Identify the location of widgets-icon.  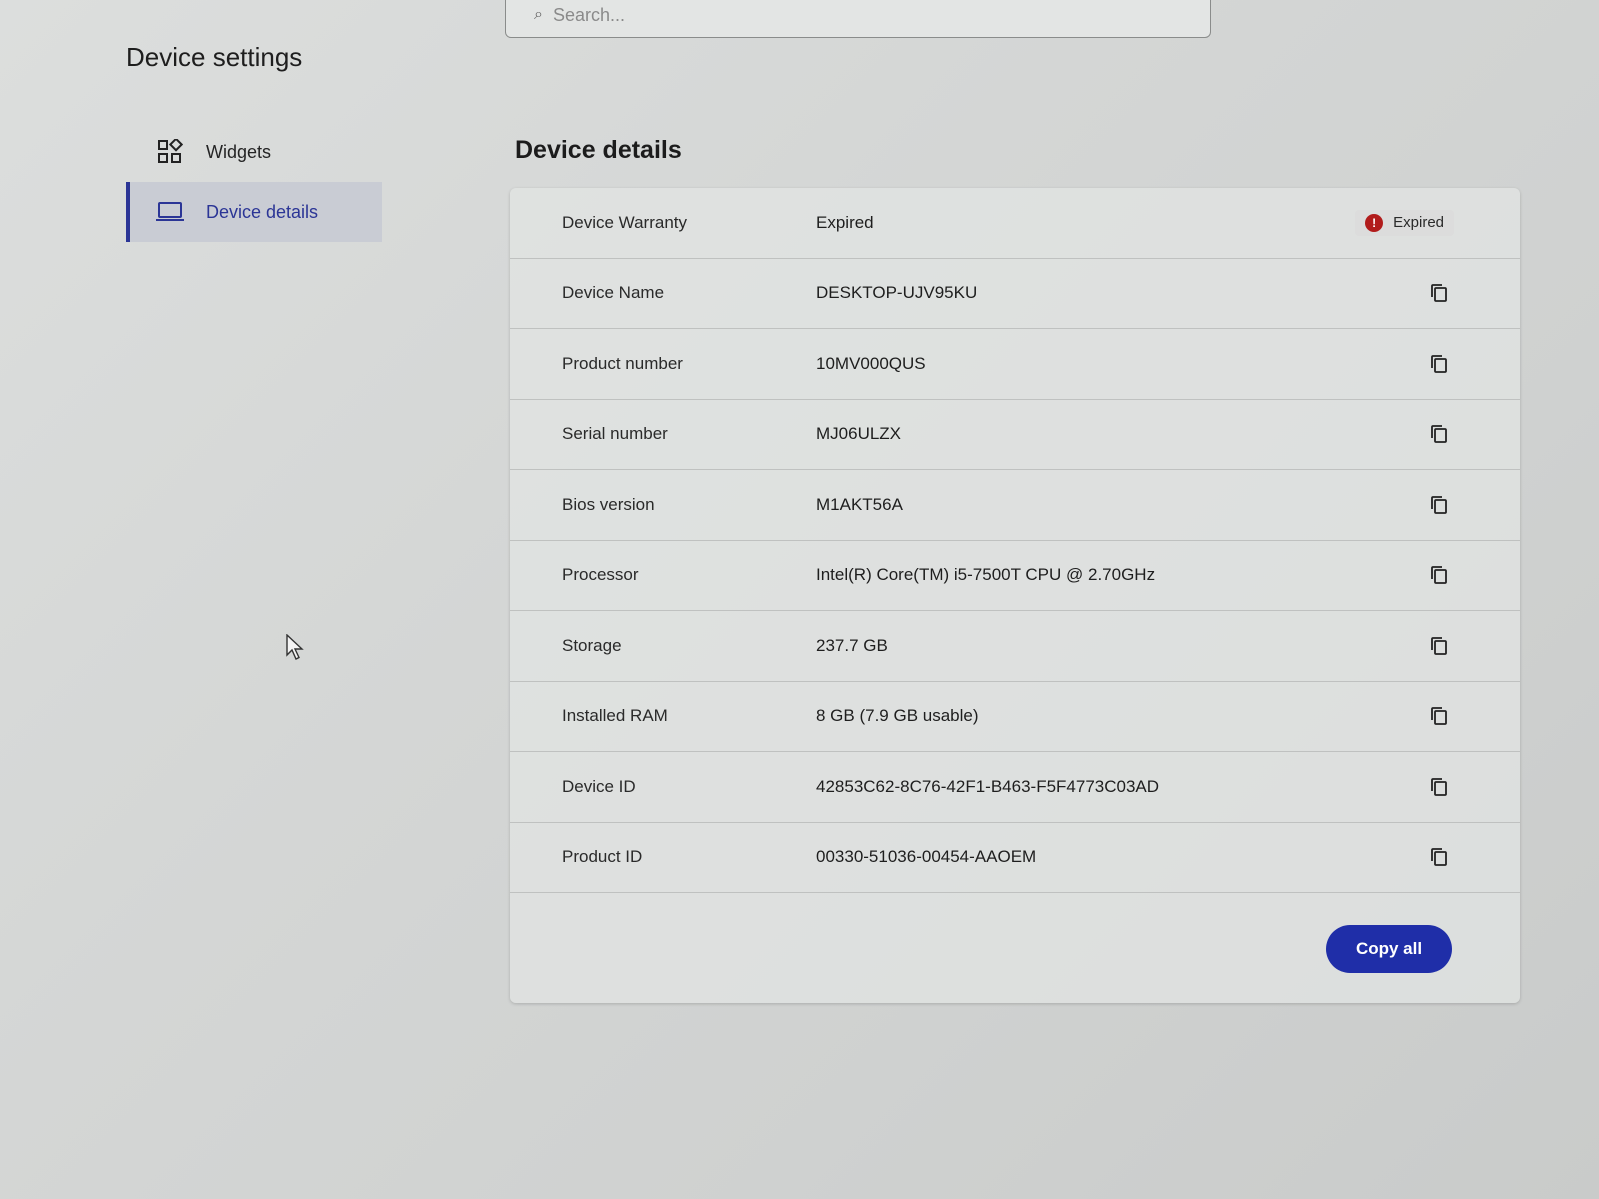
(170, 151).